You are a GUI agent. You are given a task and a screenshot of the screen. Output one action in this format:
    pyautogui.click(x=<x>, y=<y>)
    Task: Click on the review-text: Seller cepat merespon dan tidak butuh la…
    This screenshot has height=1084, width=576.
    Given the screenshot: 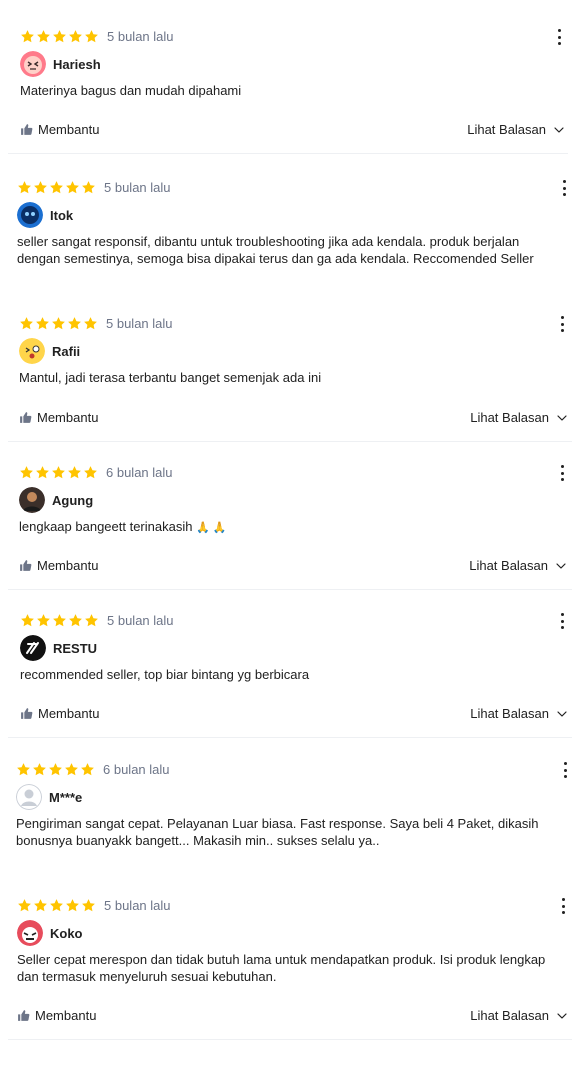 What is the action you would take?
    pyautogui.click(x=281, y=968)
    